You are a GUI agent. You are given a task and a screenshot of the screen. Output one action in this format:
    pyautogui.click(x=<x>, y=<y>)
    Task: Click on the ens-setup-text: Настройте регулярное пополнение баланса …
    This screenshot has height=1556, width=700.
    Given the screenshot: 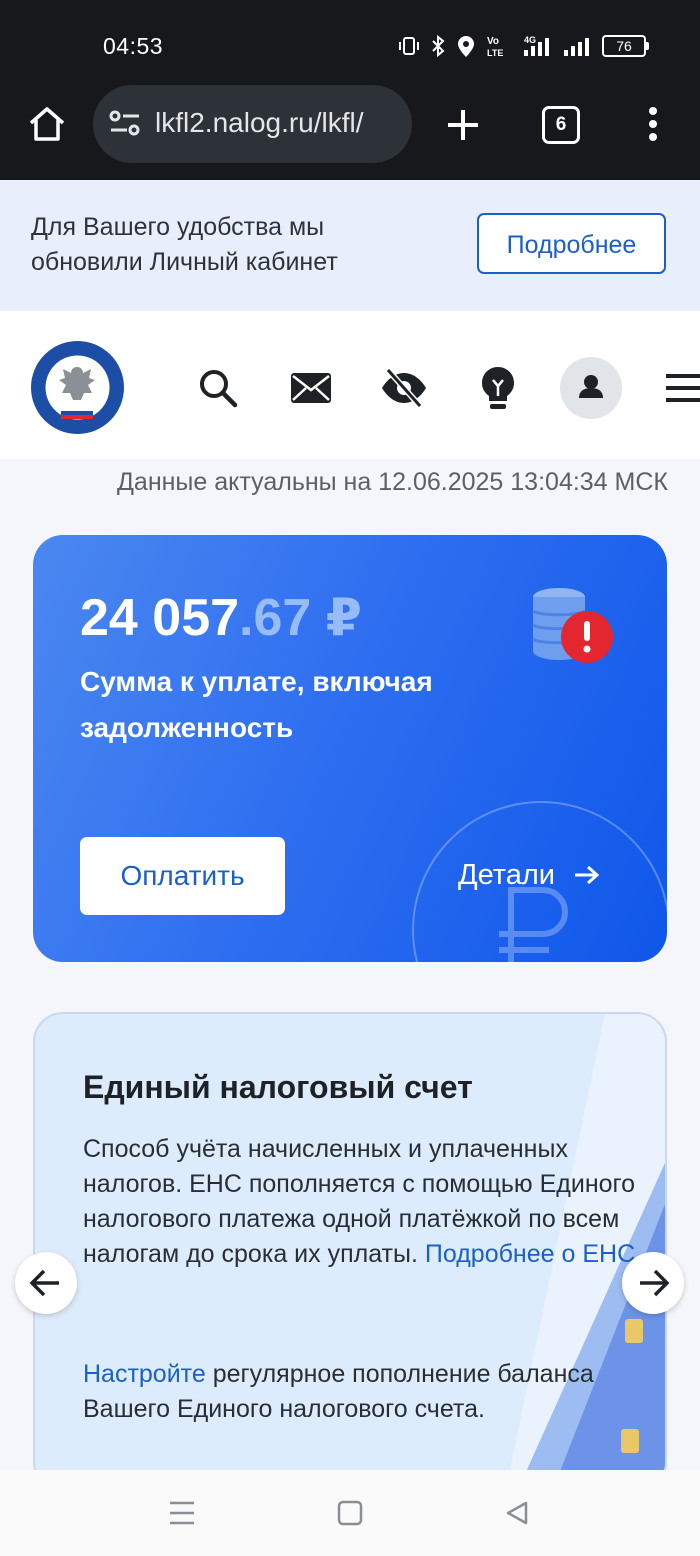 What is the action you would take?
    pyautogui.click(x=343, y=1392)
    